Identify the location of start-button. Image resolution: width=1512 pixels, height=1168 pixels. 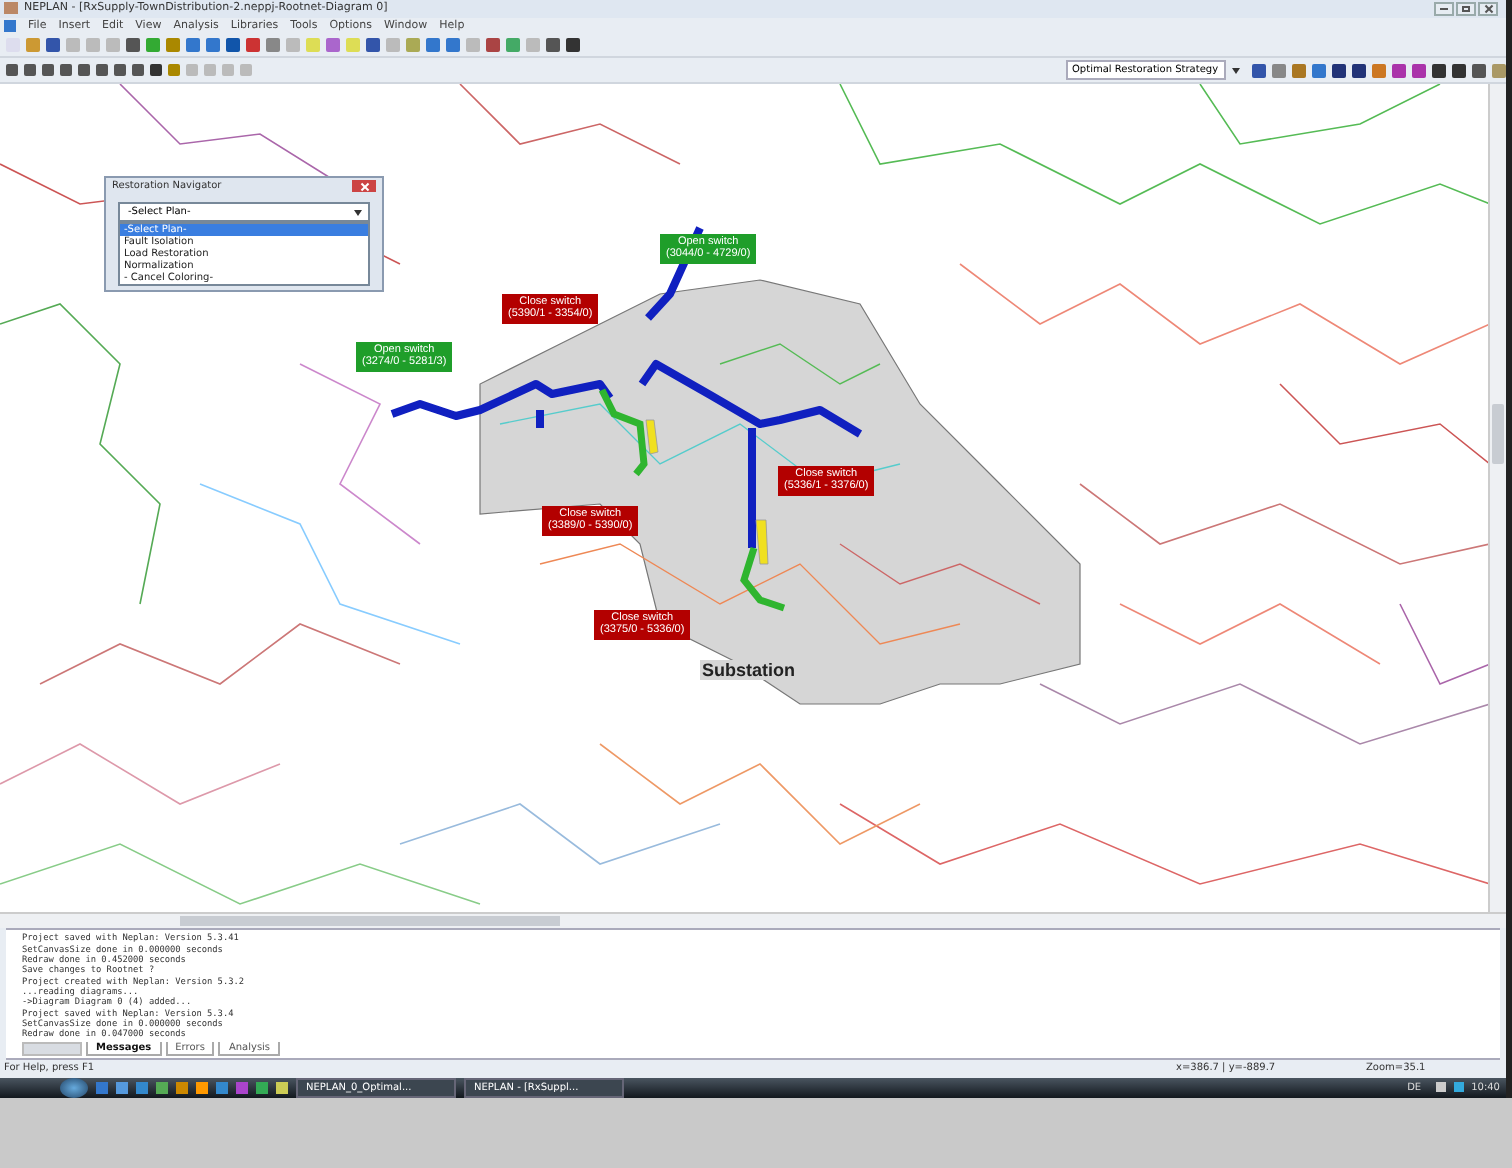
(74, 1087).